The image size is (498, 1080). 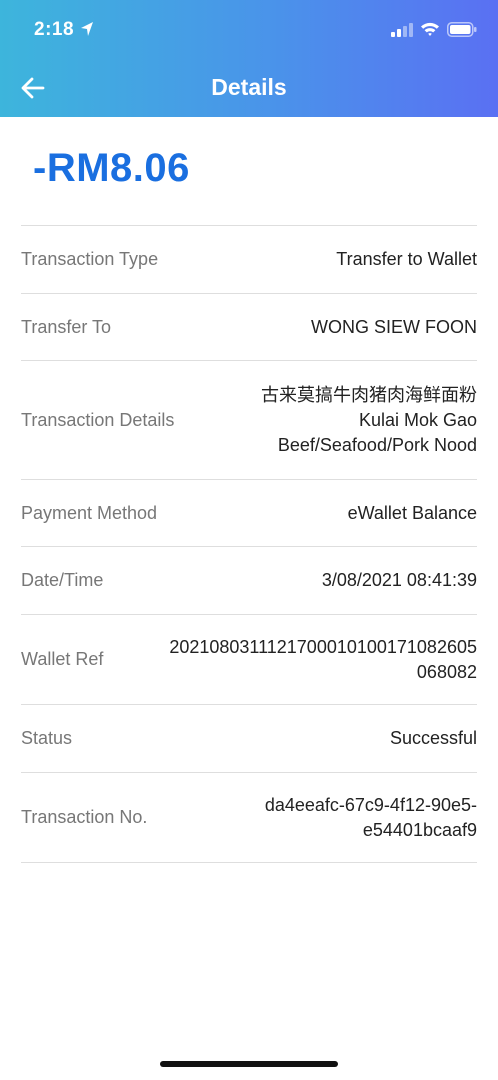 What do you see at coordinates (54, 29) in the screenshot?
I see `status-time: 2:18` at bounding box center [54, 29].